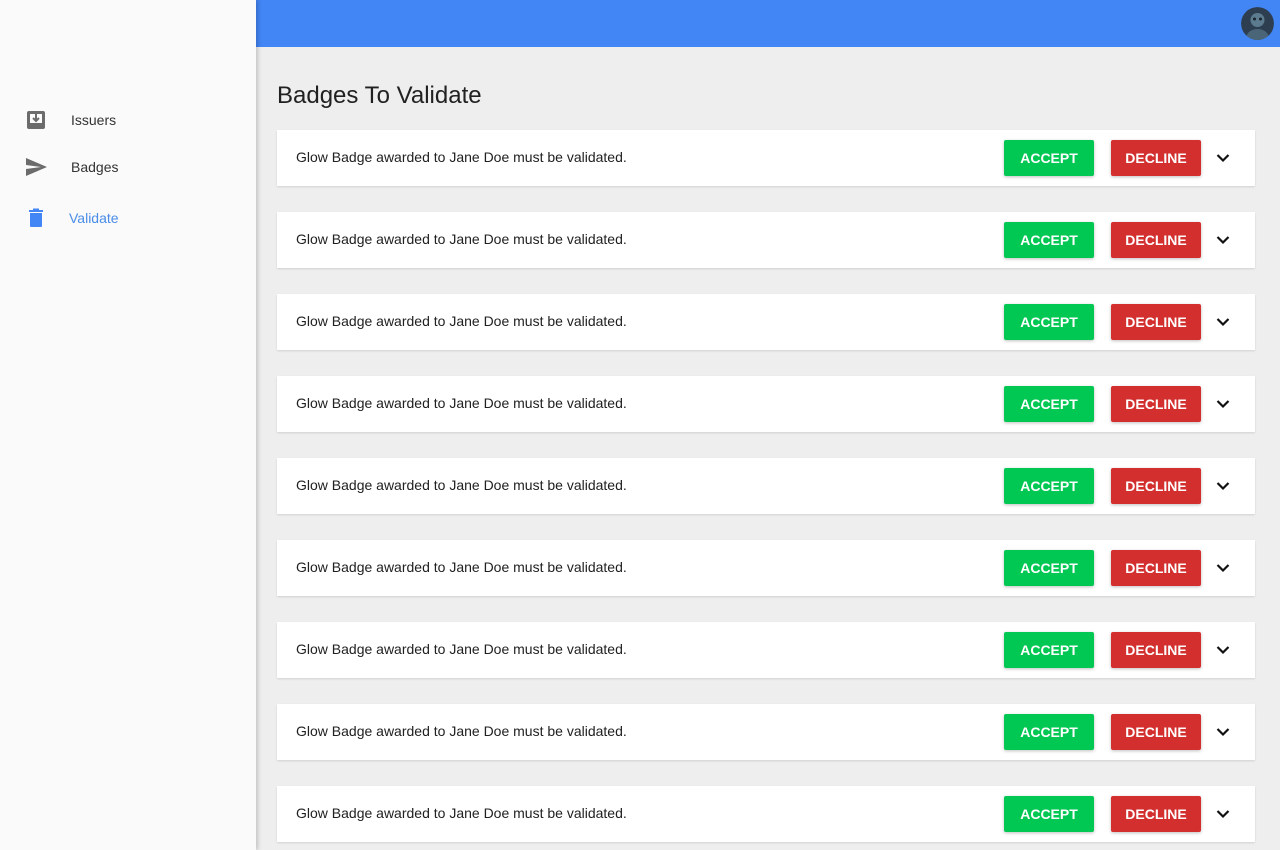 The height and width of the screenshot is (850, 1280). What do you see at coordinates (36, 218) in the screenshot?
I see `trash-icon` at bounding box center [36, 218].